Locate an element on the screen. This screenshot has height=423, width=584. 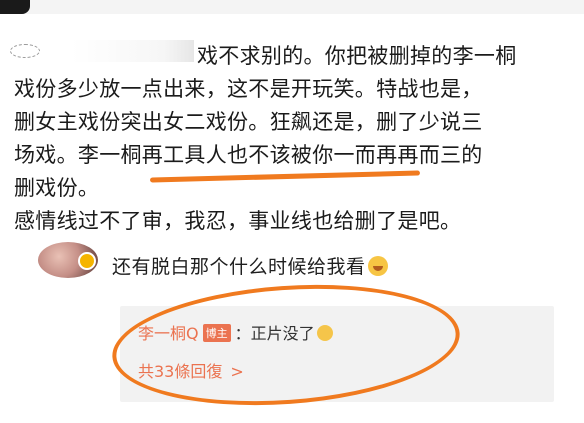
top-strip is located at coordinates (292, 7).